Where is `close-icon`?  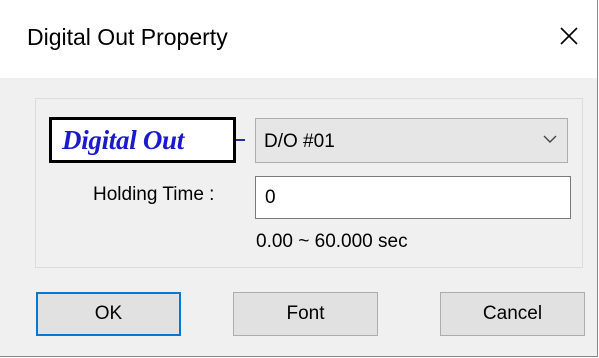
close-icon is located at coordinates (569, 36).